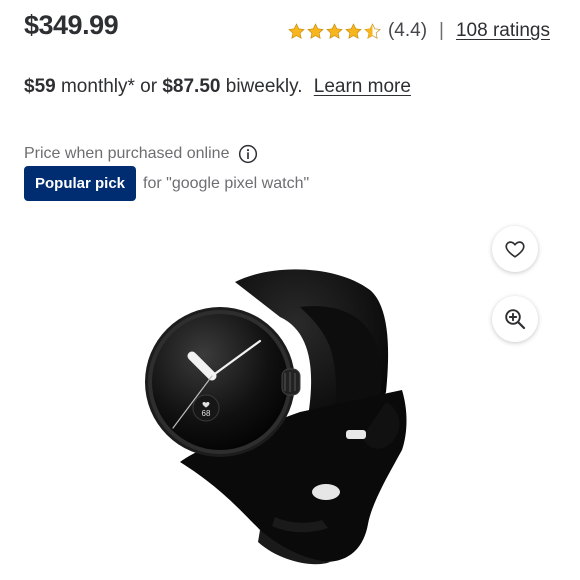 The height and width of the screenshot is (580, 580). I want to click on monthly-amount: $59, so click(40, 86).